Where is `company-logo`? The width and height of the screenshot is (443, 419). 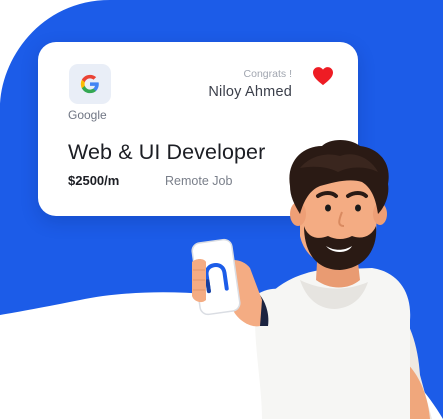
company-logo is located at coordinates (90, 84).